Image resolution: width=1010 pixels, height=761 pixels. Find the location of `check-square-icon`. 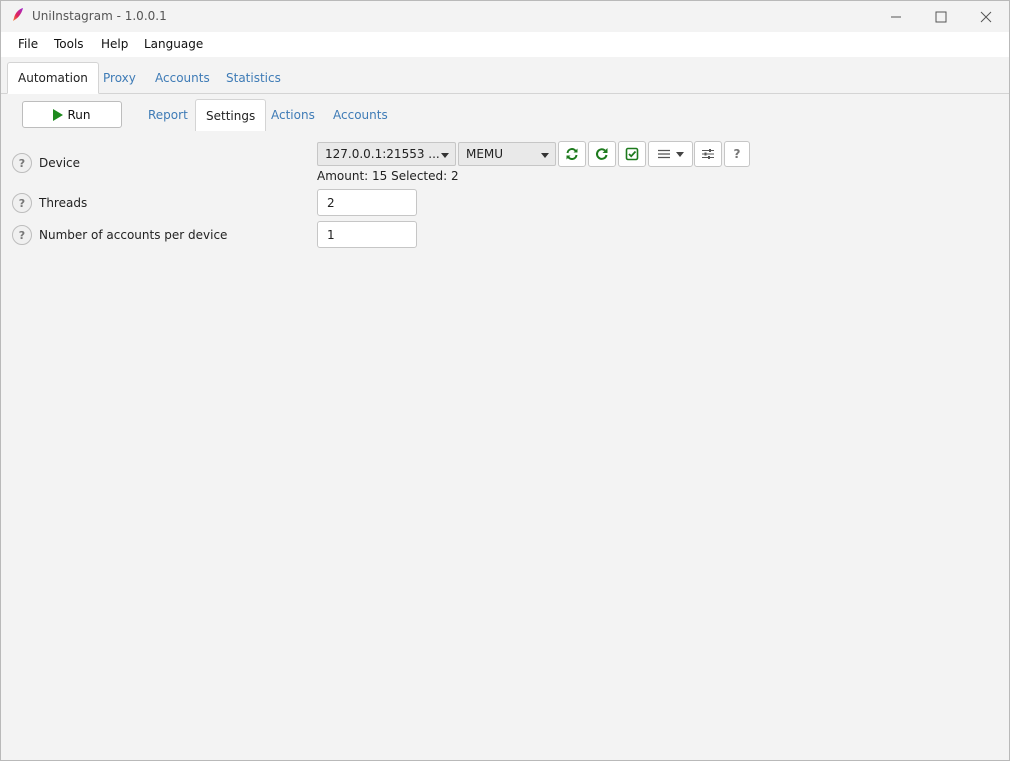

check-square-icon is located at coordinates (632, 154).